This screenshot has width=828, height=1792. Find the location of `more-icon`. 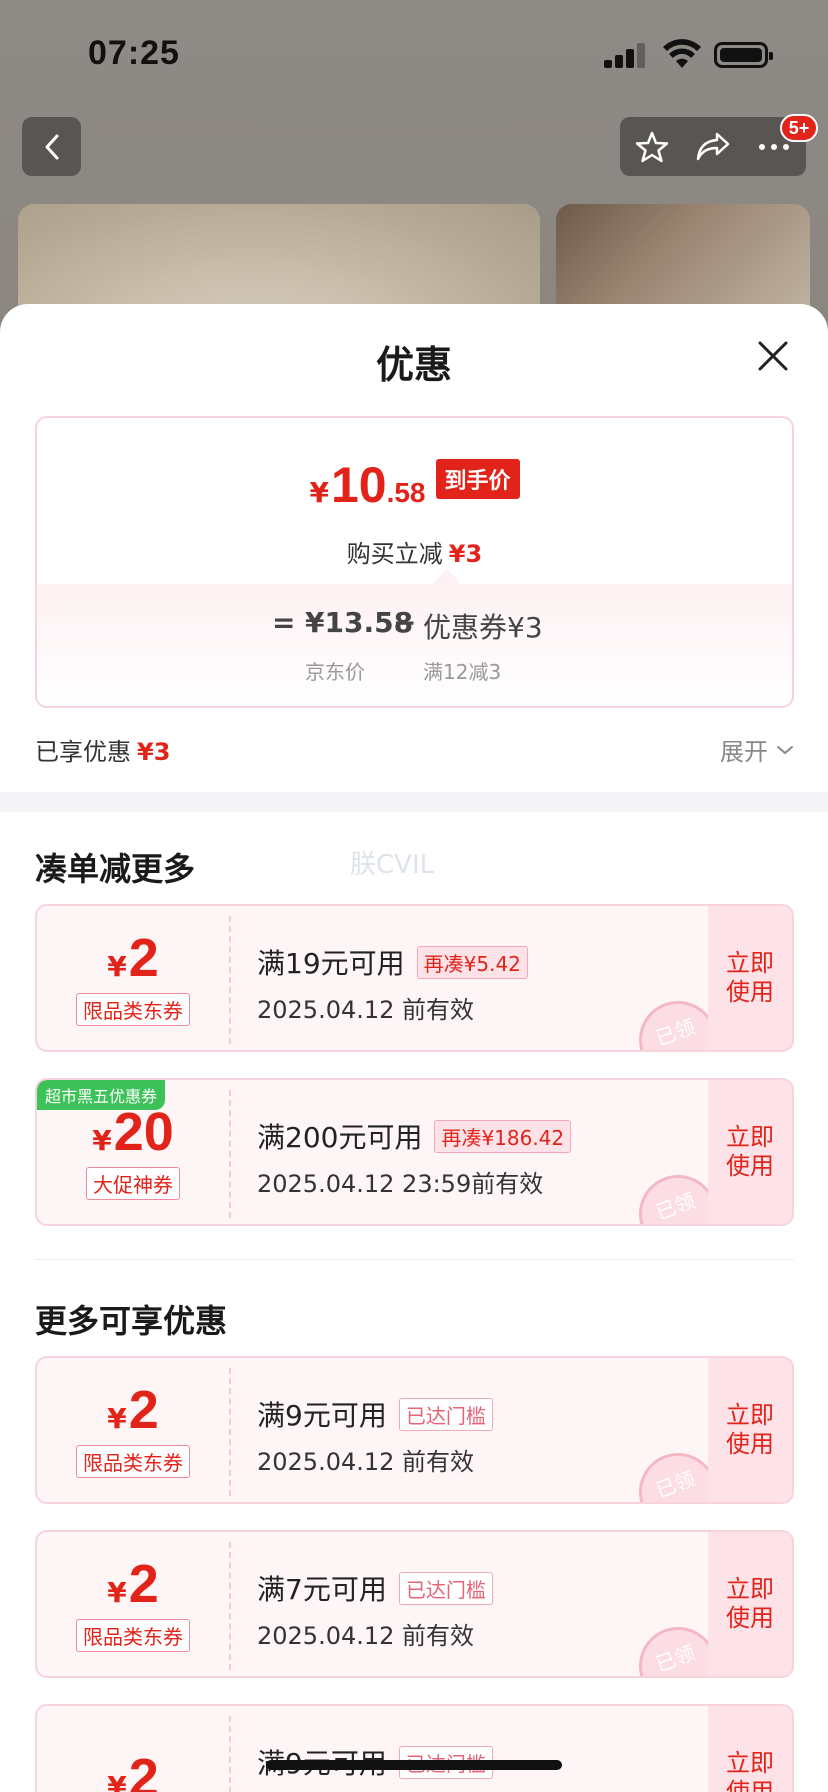

more-icon is located at coordinates (774, 146).